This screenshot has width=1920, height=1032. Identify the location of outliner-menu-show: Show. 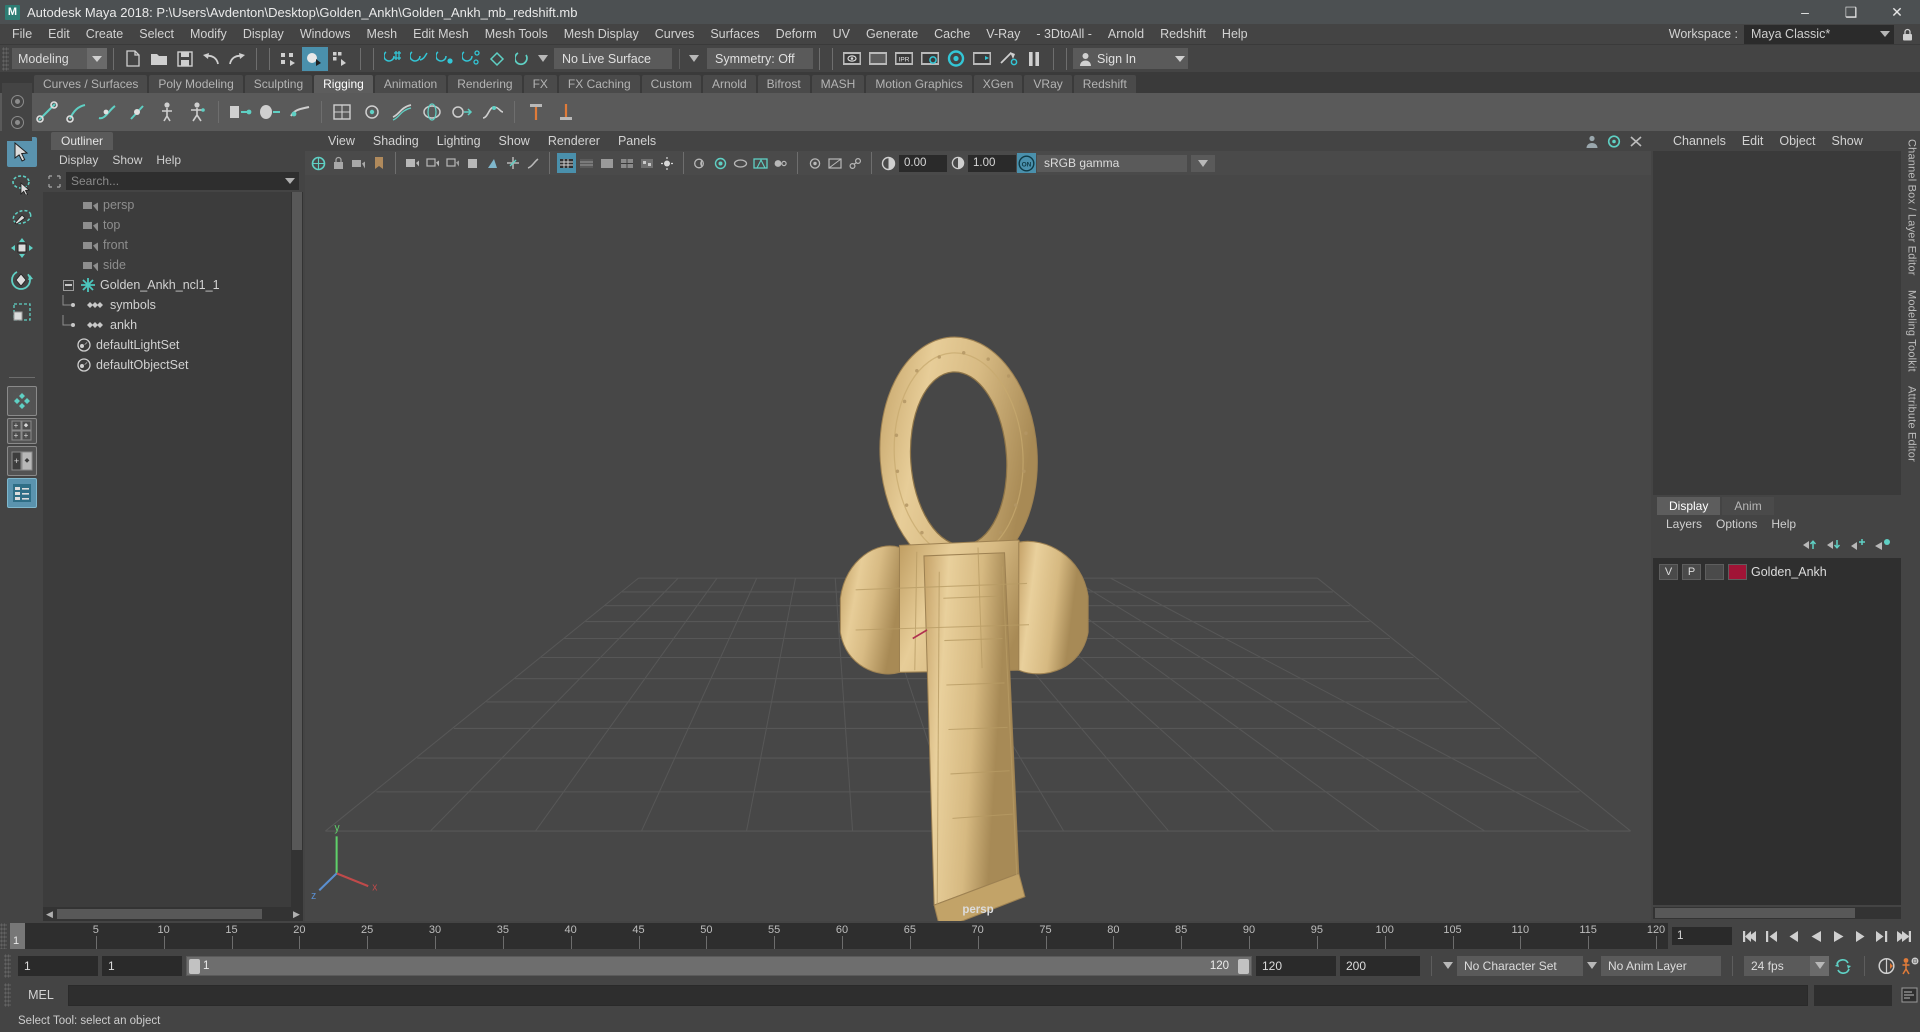
(127, 160).